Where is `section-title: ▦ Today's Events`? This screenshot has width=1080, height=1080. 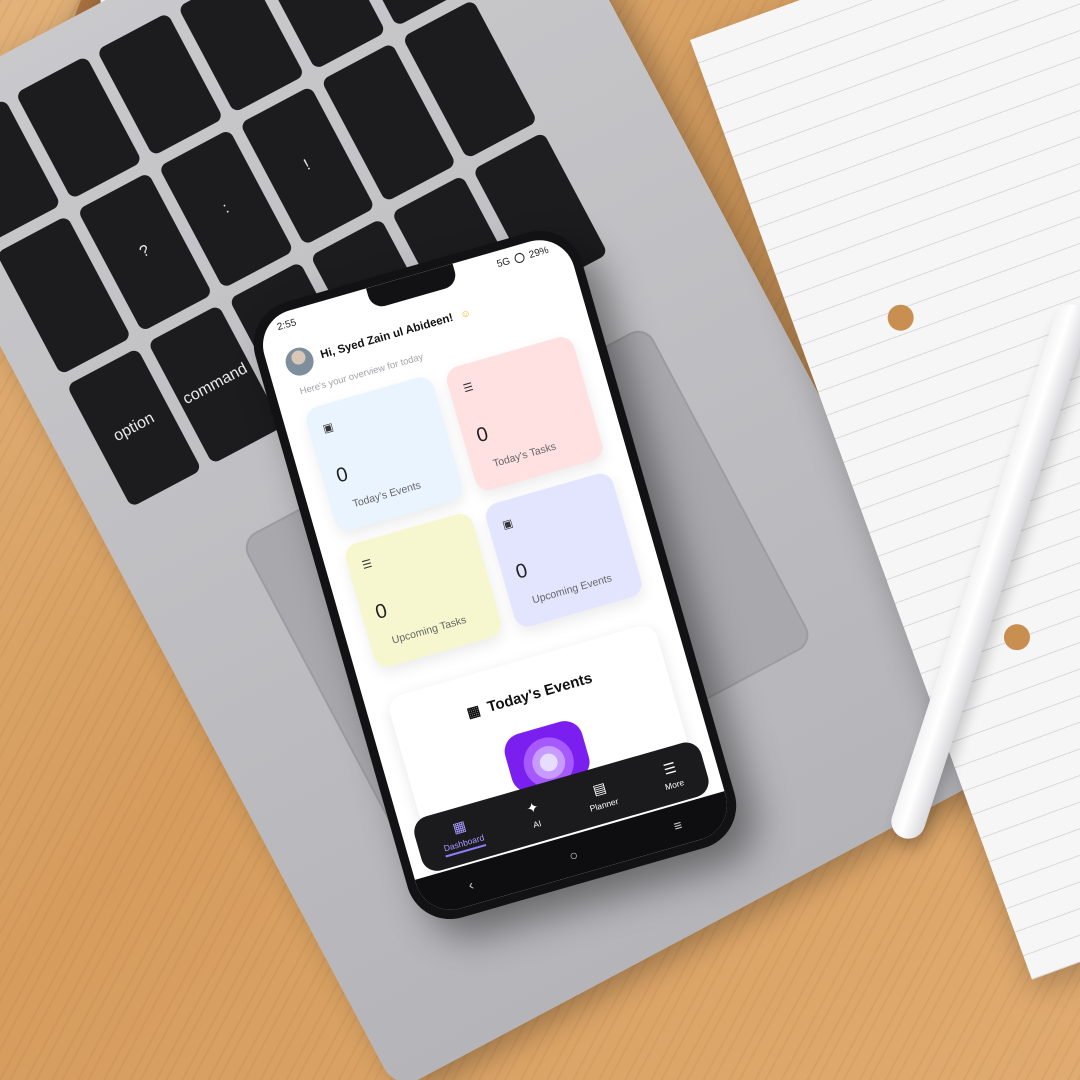 section-title: ▦ Today's Events is located at coordinates (530, 695).